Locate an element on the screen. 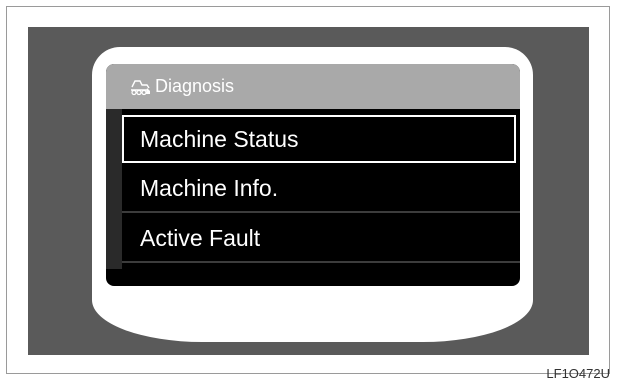 This screenshot has height=381, width=618. menu-accent-strip is located at coordinates (114, 189).